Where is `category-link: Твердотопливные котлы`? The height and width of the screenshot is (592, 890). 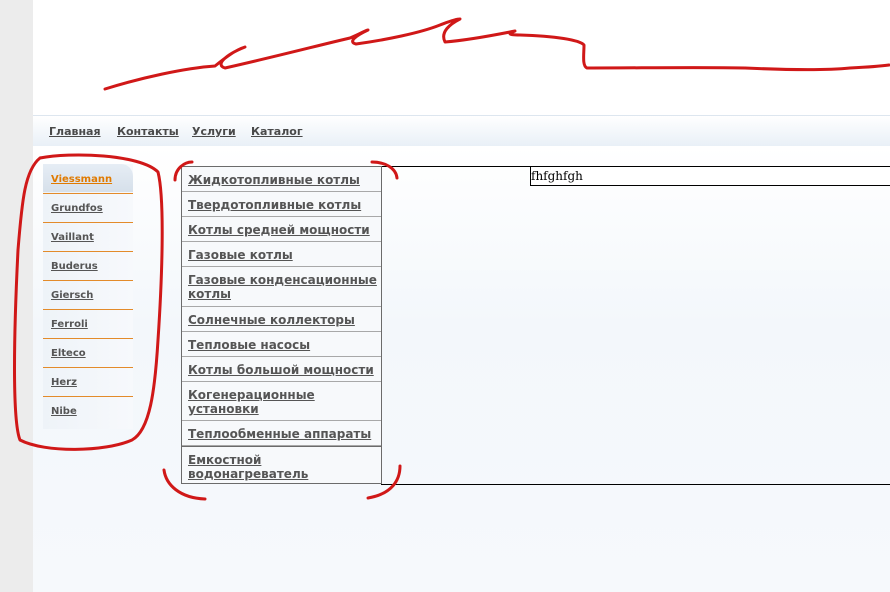
category-link: Твердотопливные котлы is located at coordinates (285, 205).